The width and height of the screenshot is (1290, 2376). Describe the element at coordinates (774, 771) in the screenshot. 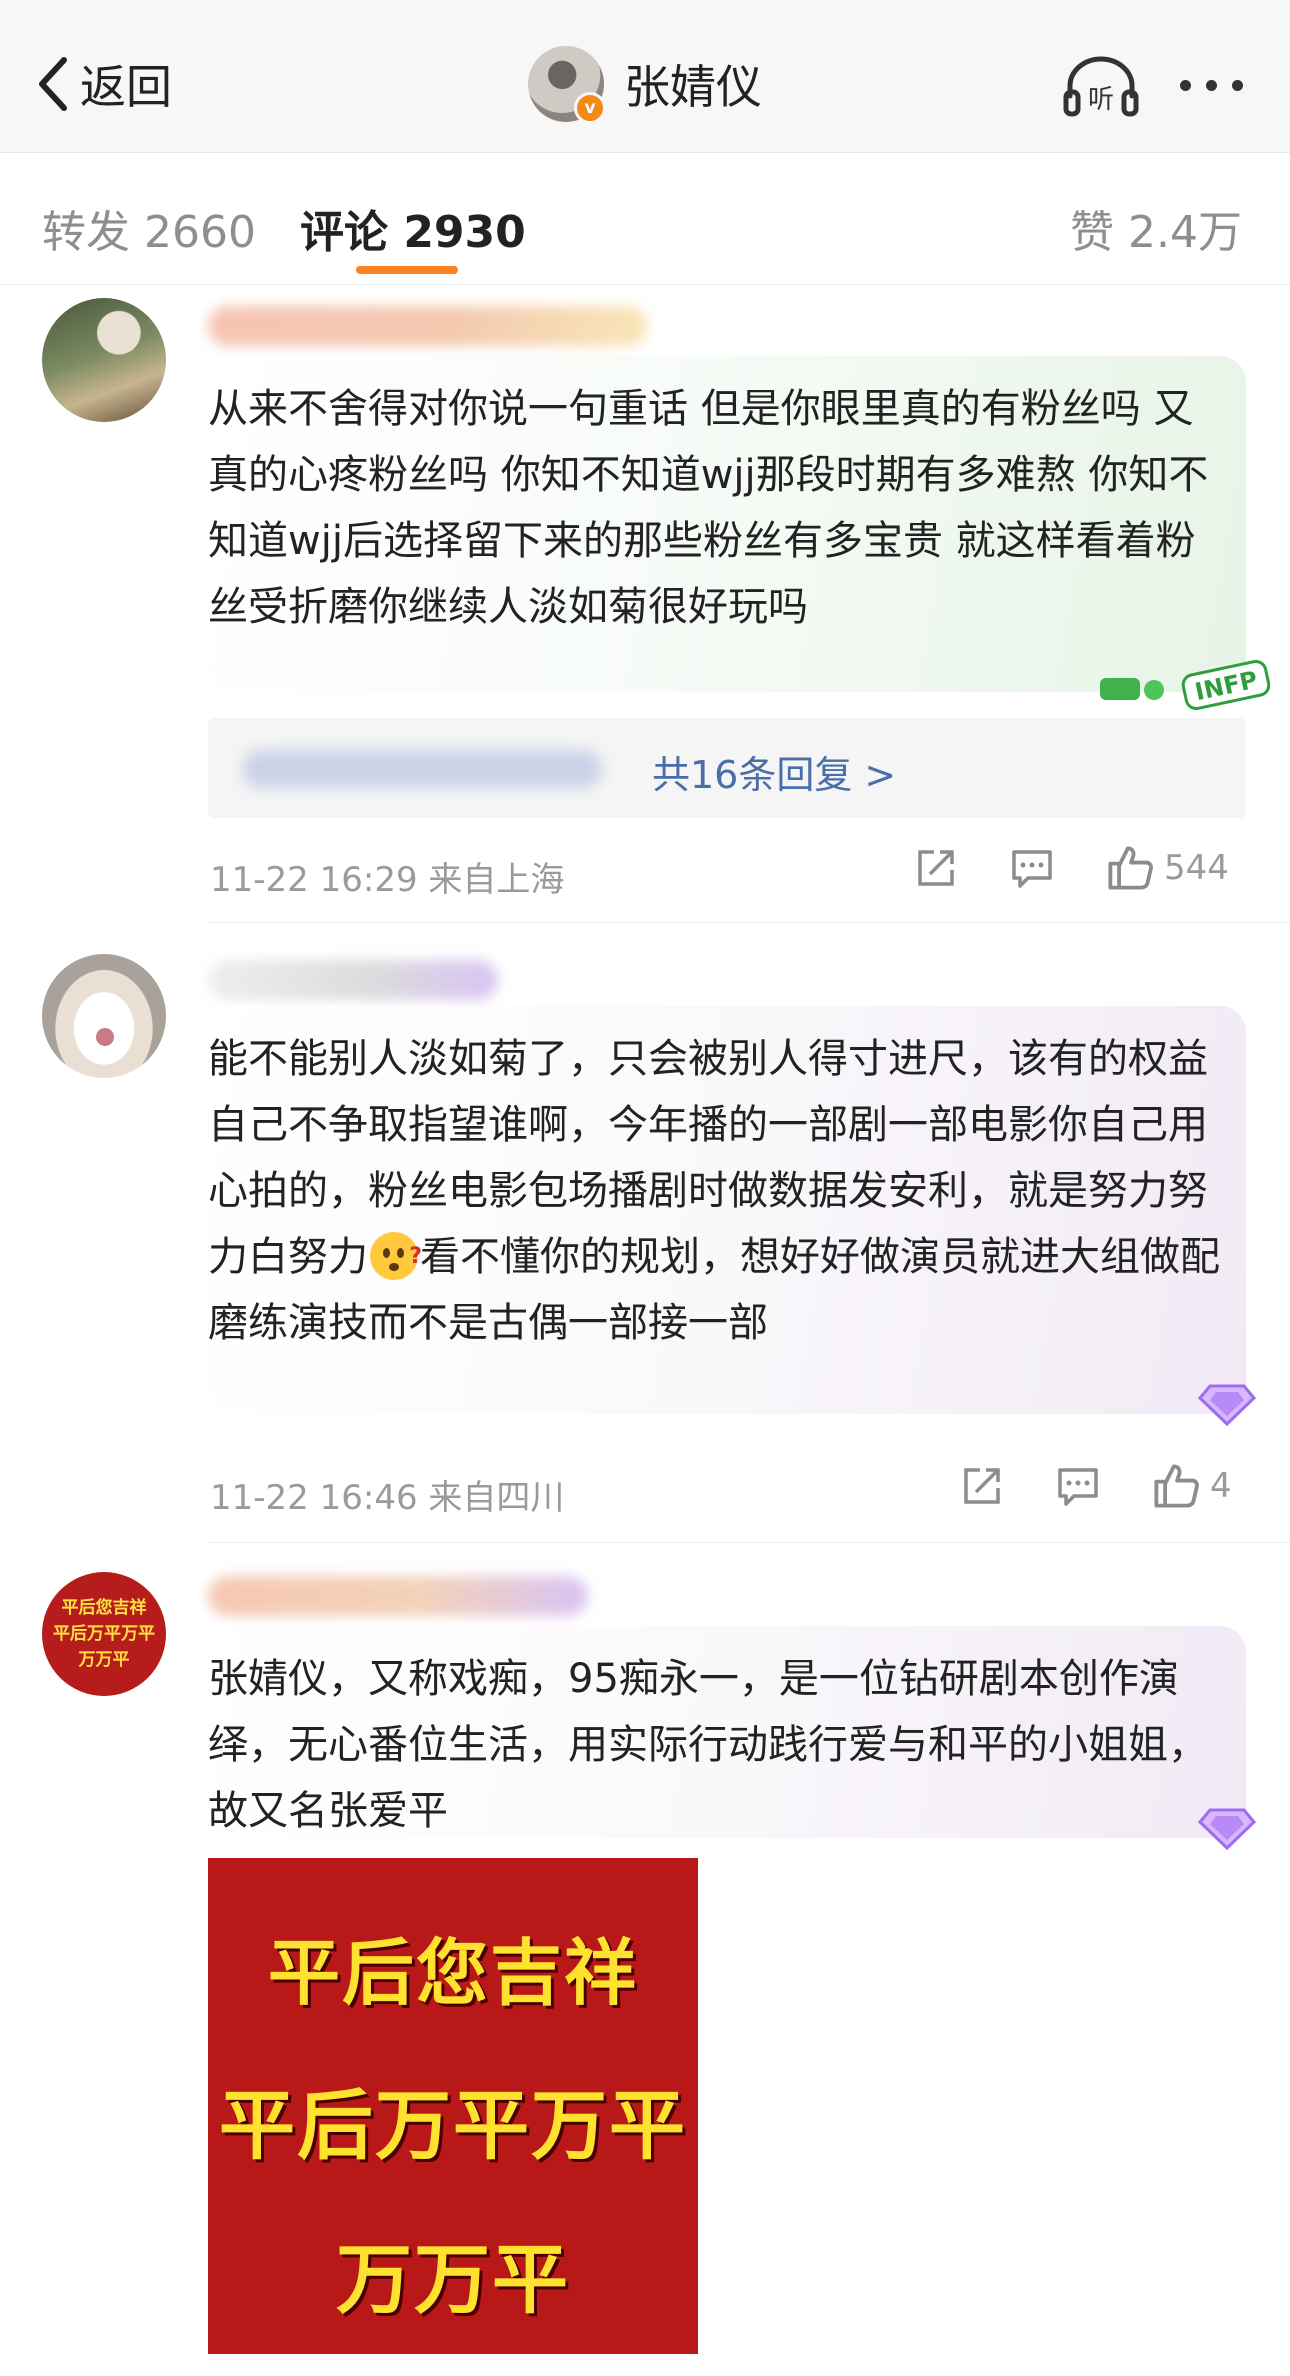

I see `reply-count-link: 共16条回复 >` at that location.